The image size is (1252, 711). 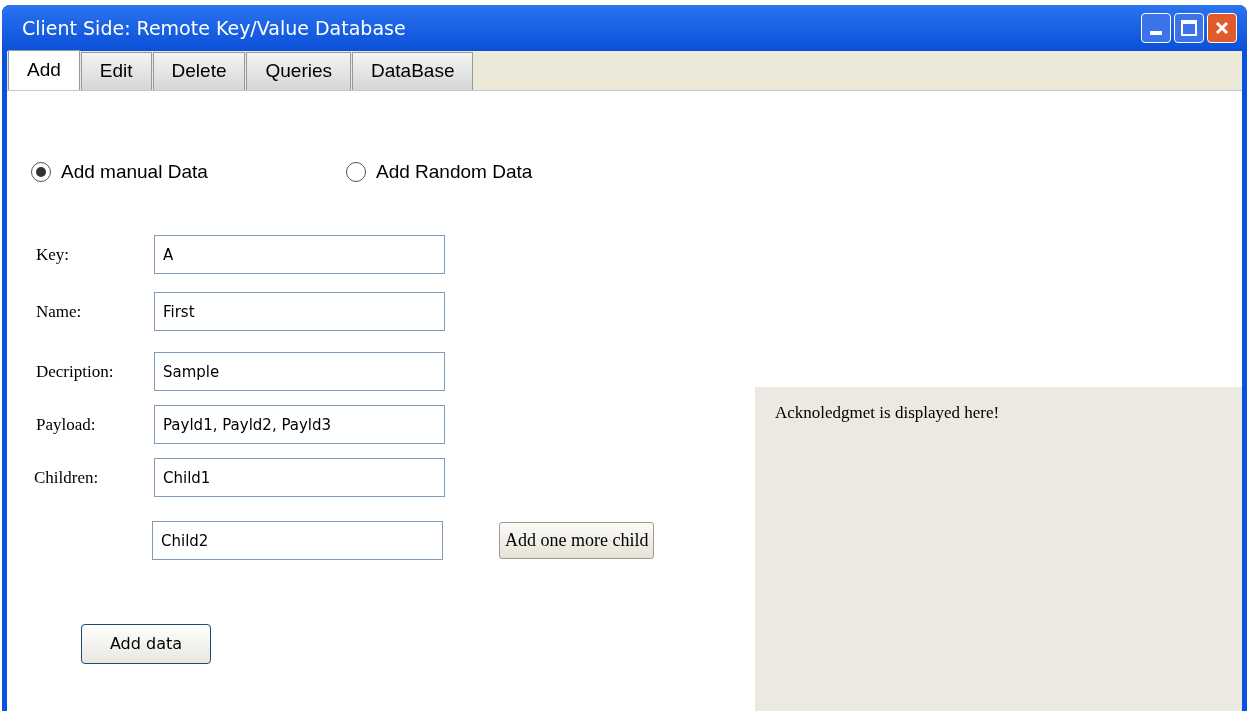 What do you see at coordinates (214, 28) in the screenshot?
I see `window-title: Client Side: Remote Key/Value Database` at bounding box center [214, 28].